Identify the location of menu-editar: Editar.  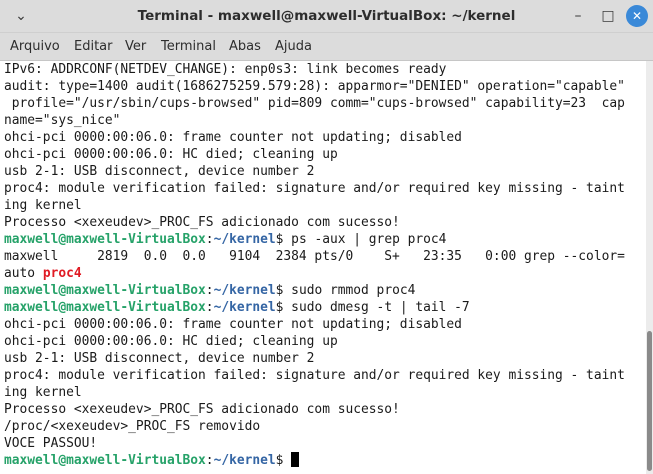
(93, 46).